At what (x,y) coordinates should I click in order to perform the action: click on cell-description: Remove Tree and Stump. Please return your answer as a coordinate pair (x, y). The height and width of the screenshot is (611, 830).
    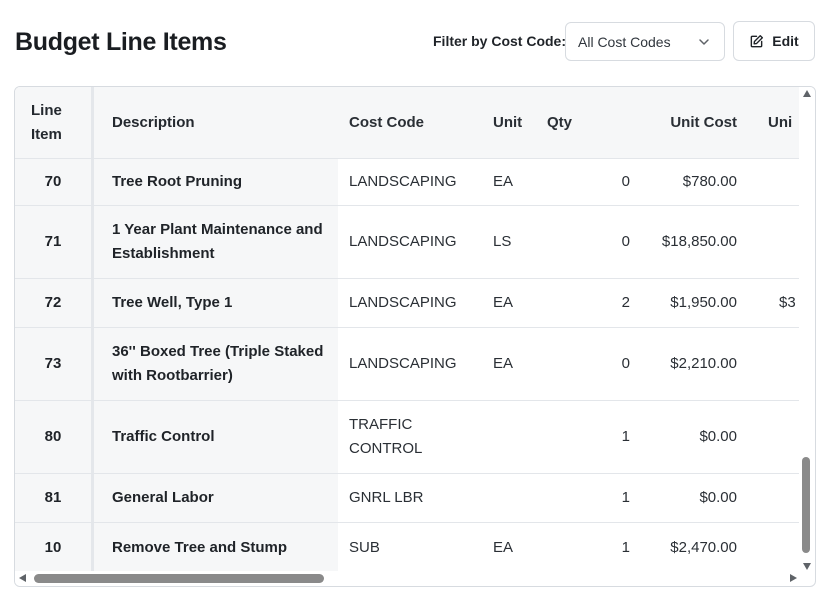
    Looking at the image, I should click on (216, 548).